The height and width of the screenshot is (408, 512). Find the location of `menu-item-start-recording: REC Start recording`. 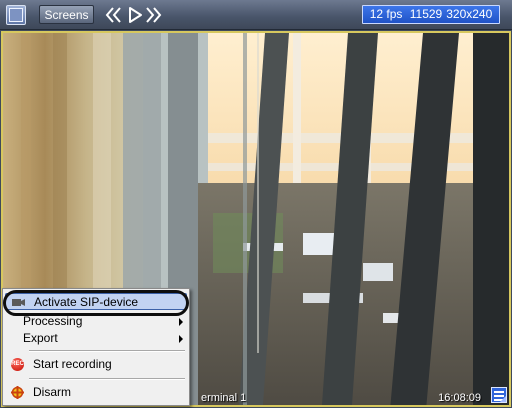

menu-item-start-recording: REC Start recording is located at coordinates (96, 364).